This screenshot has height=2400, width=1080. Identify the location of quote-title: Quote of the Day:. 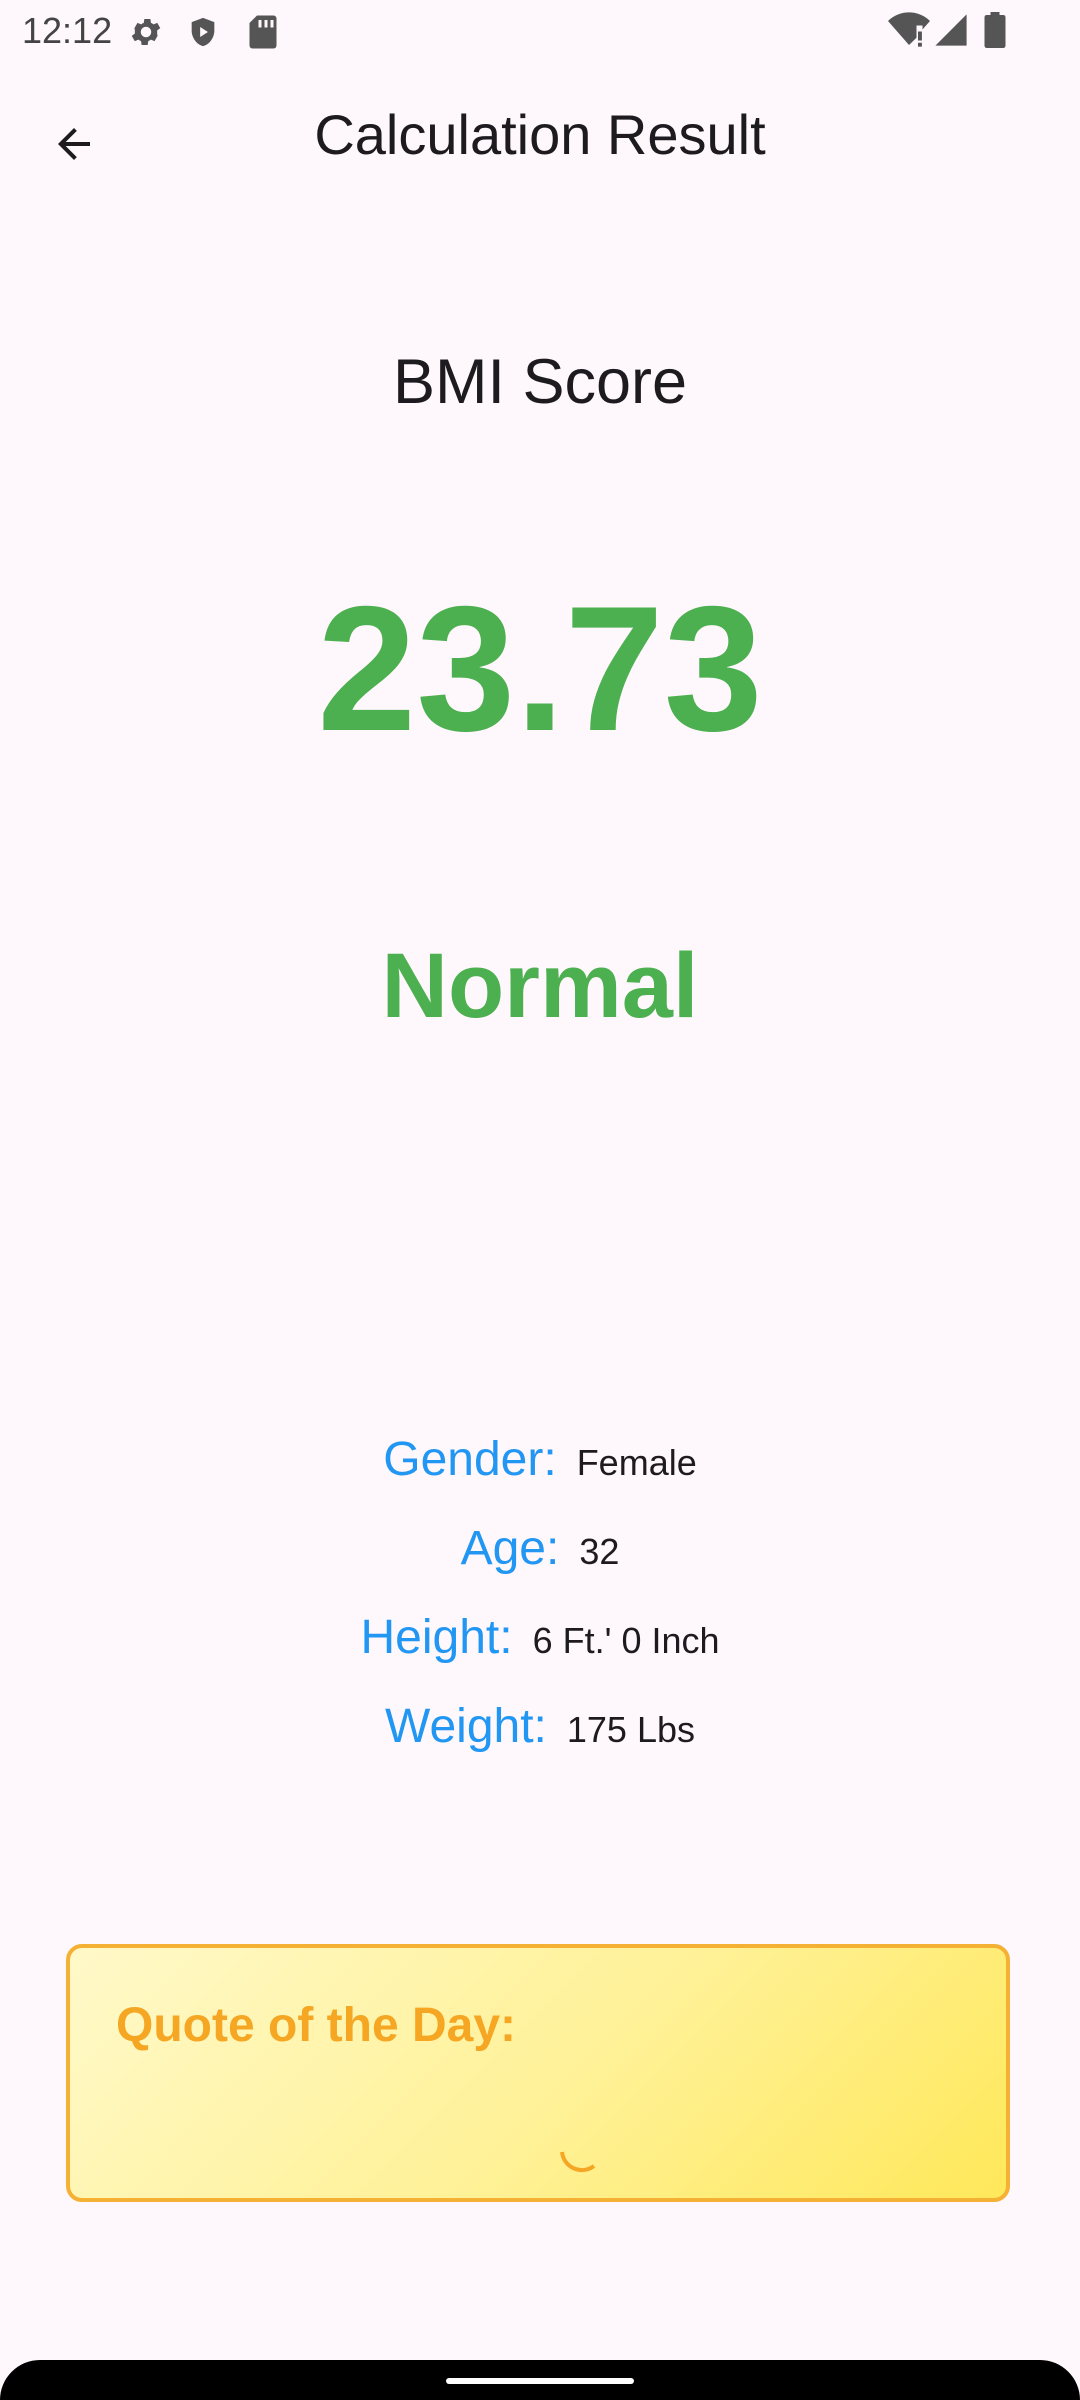
(316, 2025).